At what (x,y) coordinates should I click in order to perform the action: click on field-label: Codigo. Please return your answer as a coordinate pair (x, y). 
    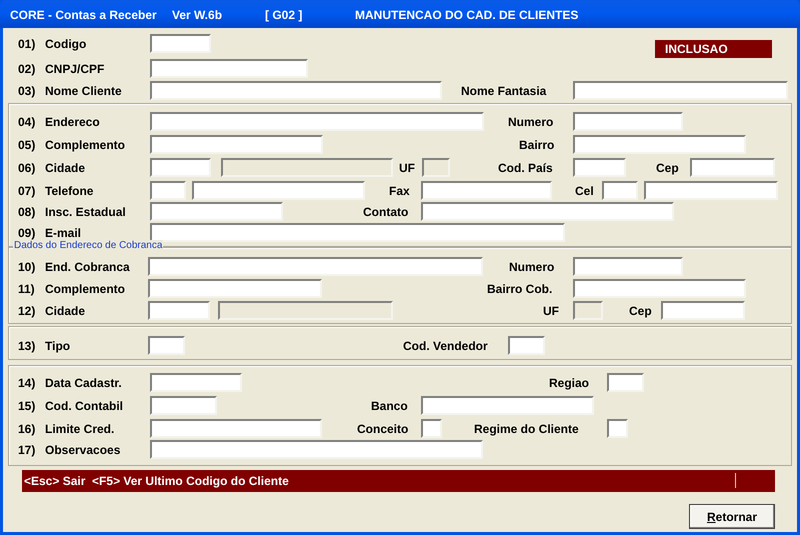
    Looking at the image, I should click on (65, 44).